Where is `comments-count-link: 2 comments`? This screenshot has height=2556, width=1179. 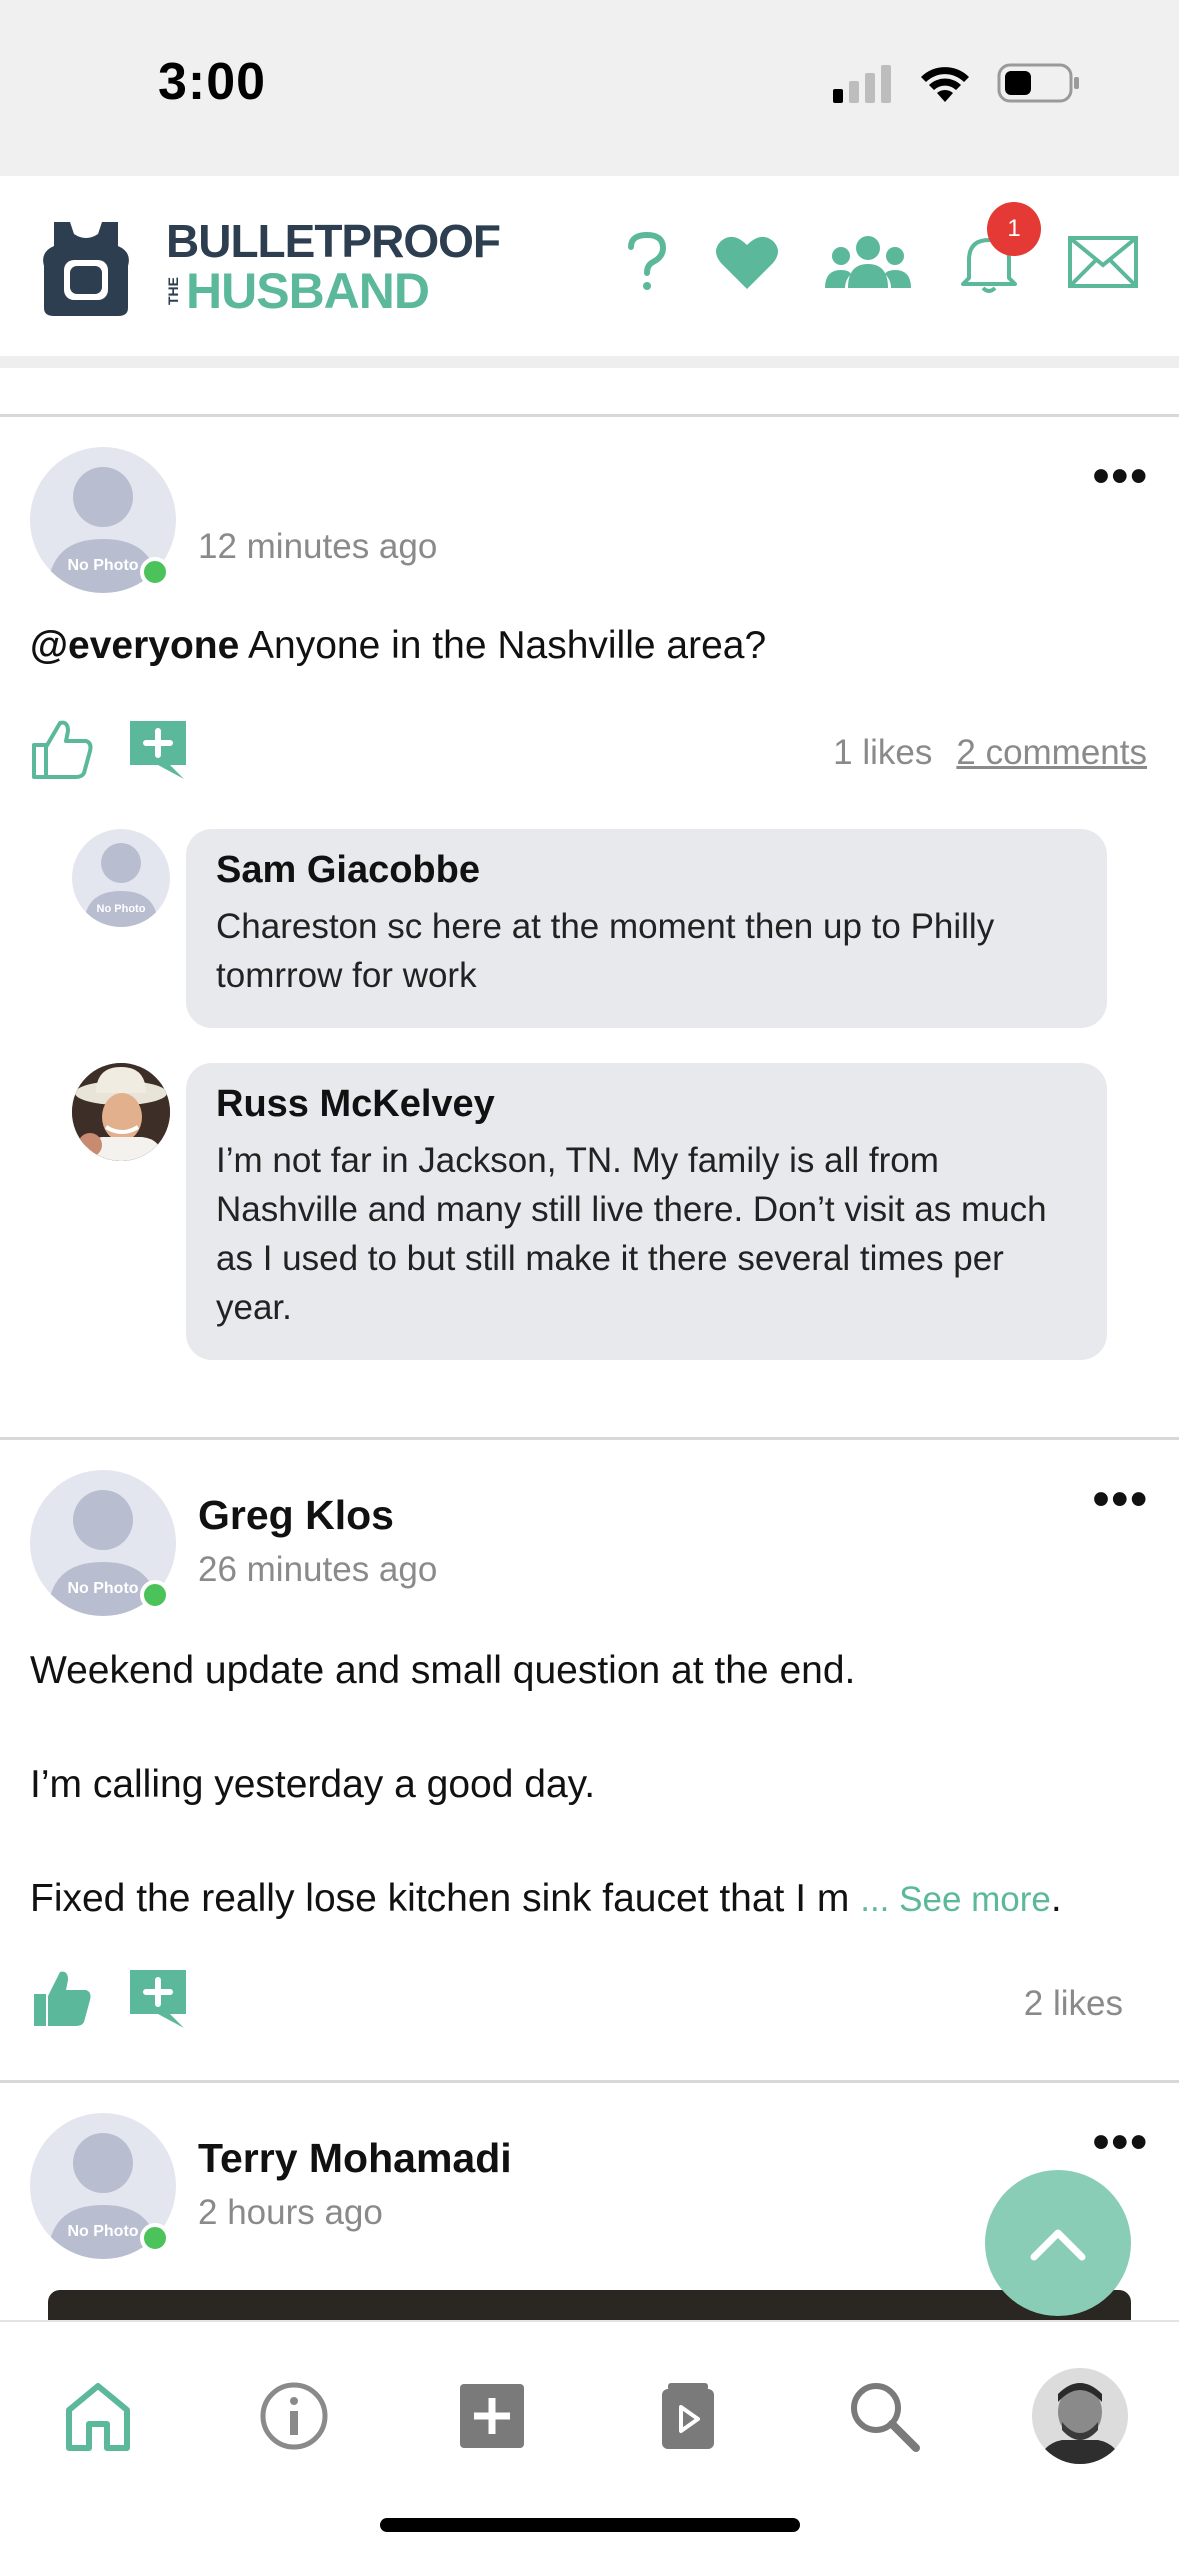
comments-count-link: 2 comments is located at coordinates (1051, 752).